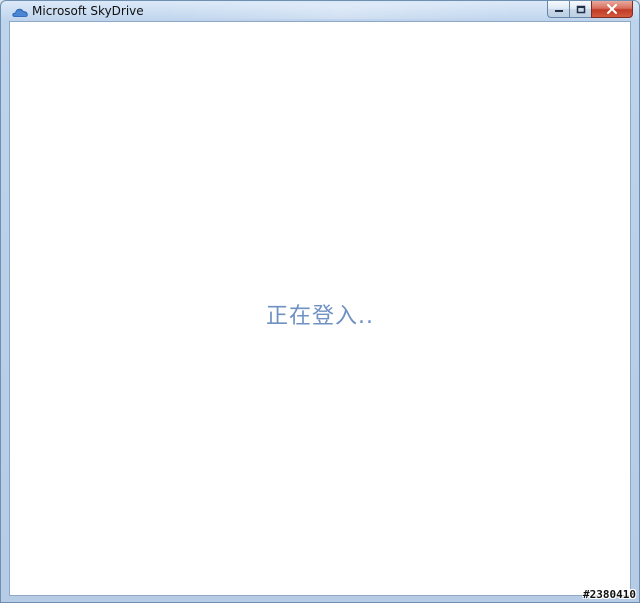  What do you see at coordinates (609, 594) in the screenshot?
I see `image-watermark: #2380410` at bounding box center [609, 594].